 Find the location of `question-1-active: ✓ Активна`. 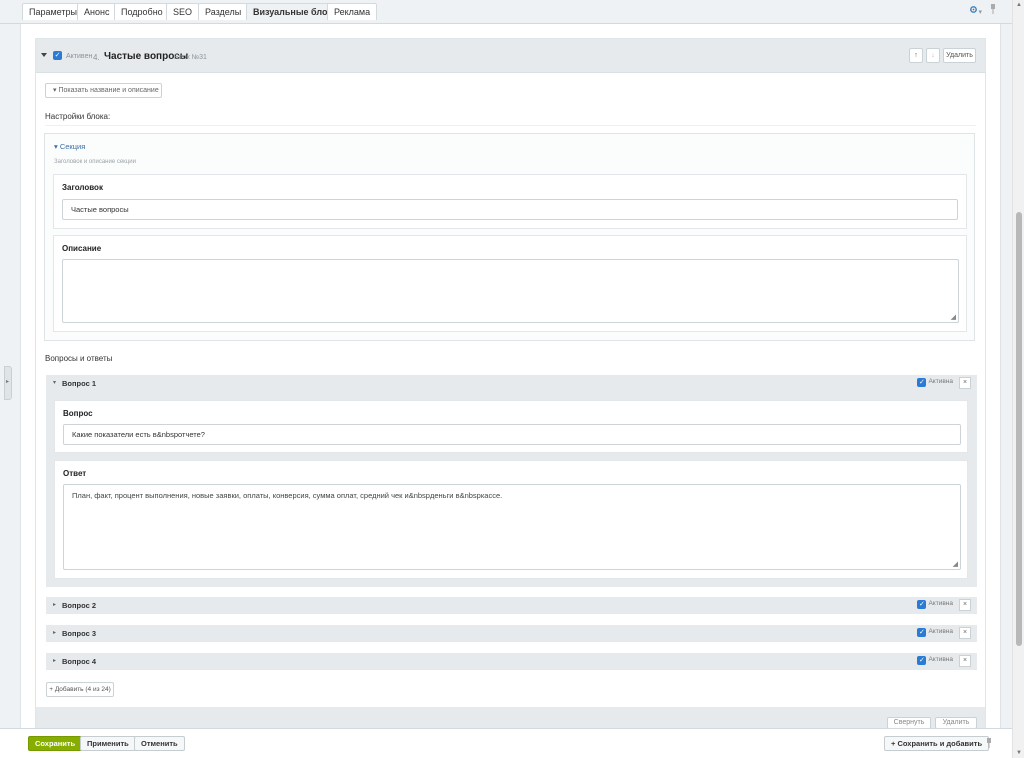

question-1-active: ✓ Активна is located at coordinates (935, 382).